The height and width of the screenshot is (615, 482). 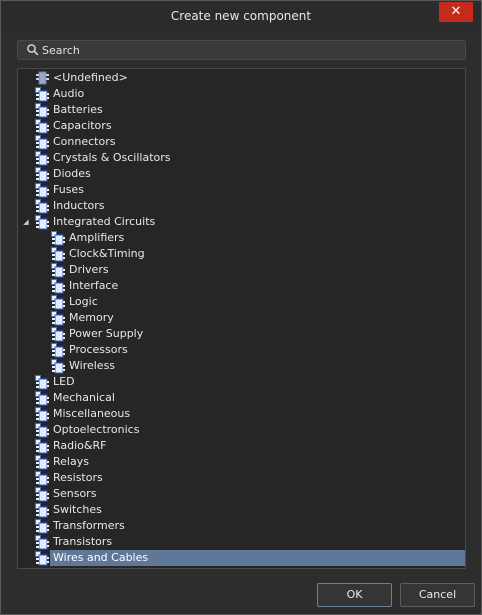 What do you see at coordinates (98, 349) in the screenshot?
I see `tree-item-label: Processors` at bounding box center [98, 349].